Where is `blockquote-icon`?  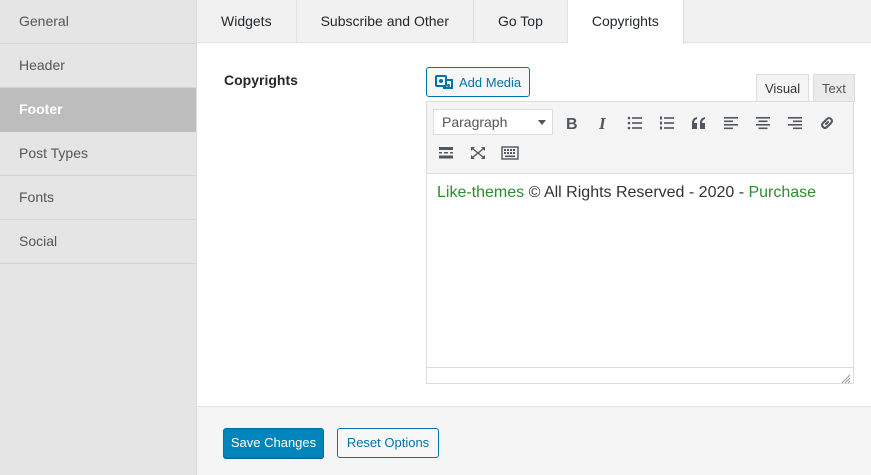
blockquote-icon is located at coordinates (699, 123).